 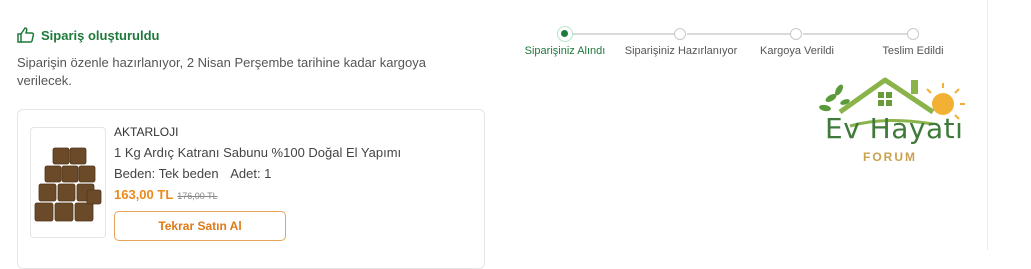 What do you see at coordinates (913, 51) in the screenshot?
I see `step-label-delivered: Teslim Edildi` at bounding box center [913, 51].